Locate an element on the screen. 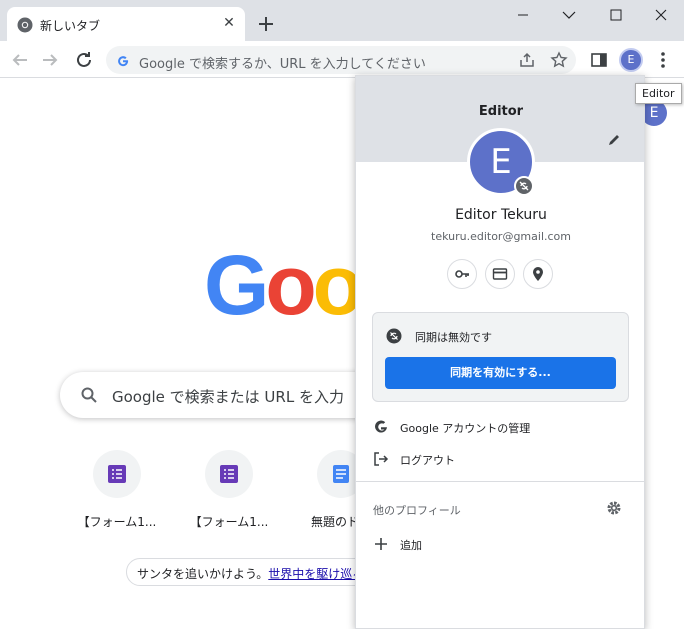  chrome-icon is located at coordinates (25, 25).